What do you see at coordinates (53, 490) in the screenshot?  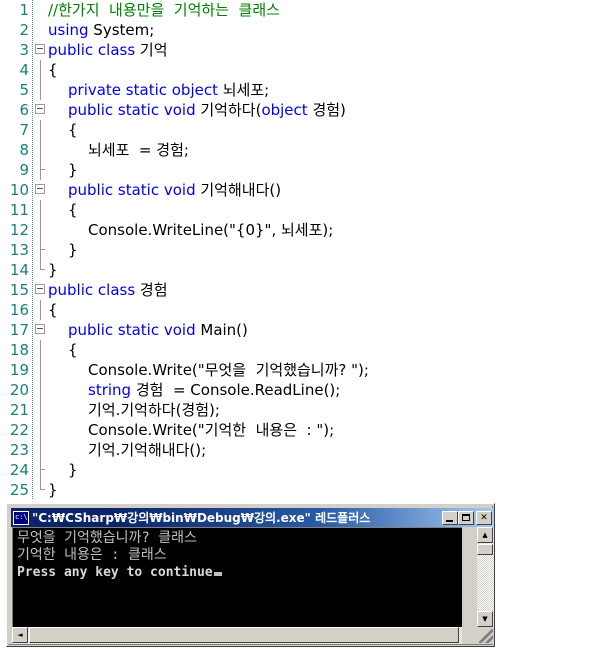 I see `code-token: }` at bounding box center [53, 490].